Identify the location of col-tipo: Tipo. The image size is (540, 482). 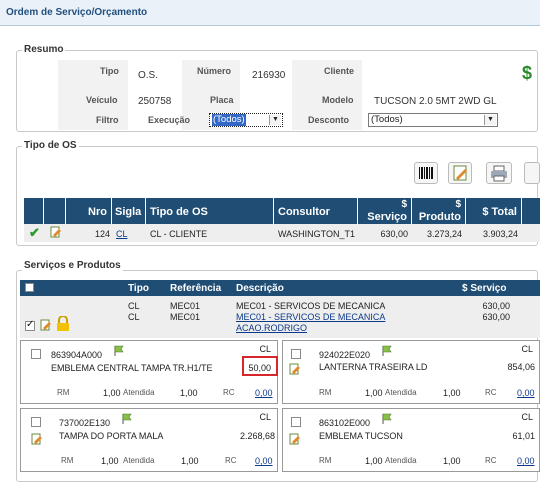
(138, 288).